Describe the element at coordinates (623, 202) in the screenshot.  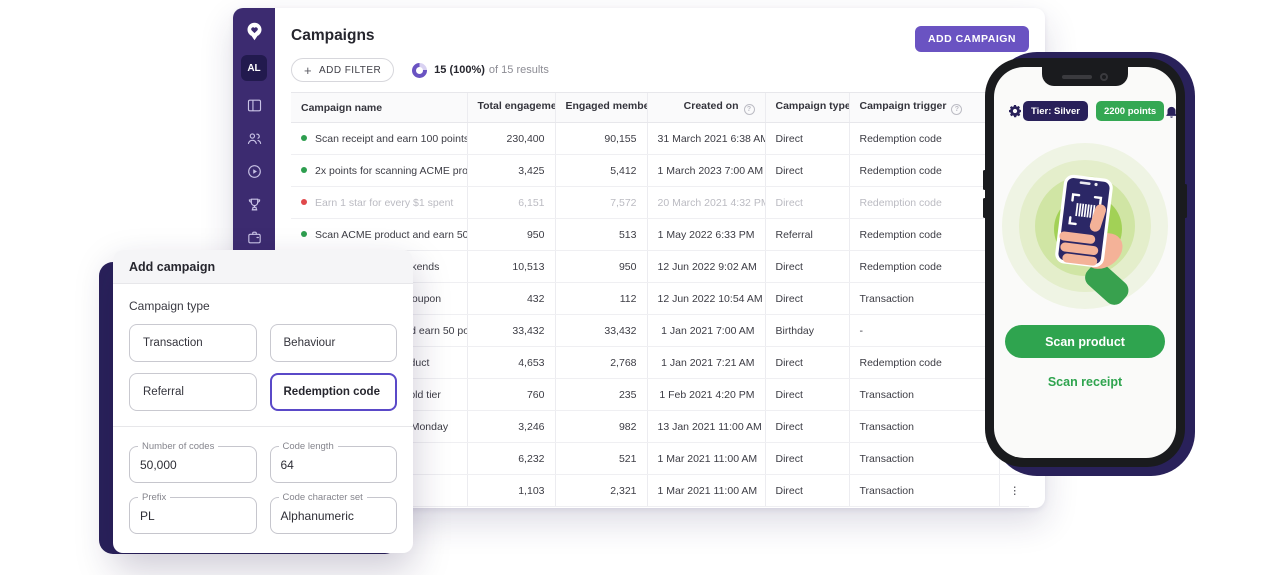
I see `cell-text: 7,572` at that location.